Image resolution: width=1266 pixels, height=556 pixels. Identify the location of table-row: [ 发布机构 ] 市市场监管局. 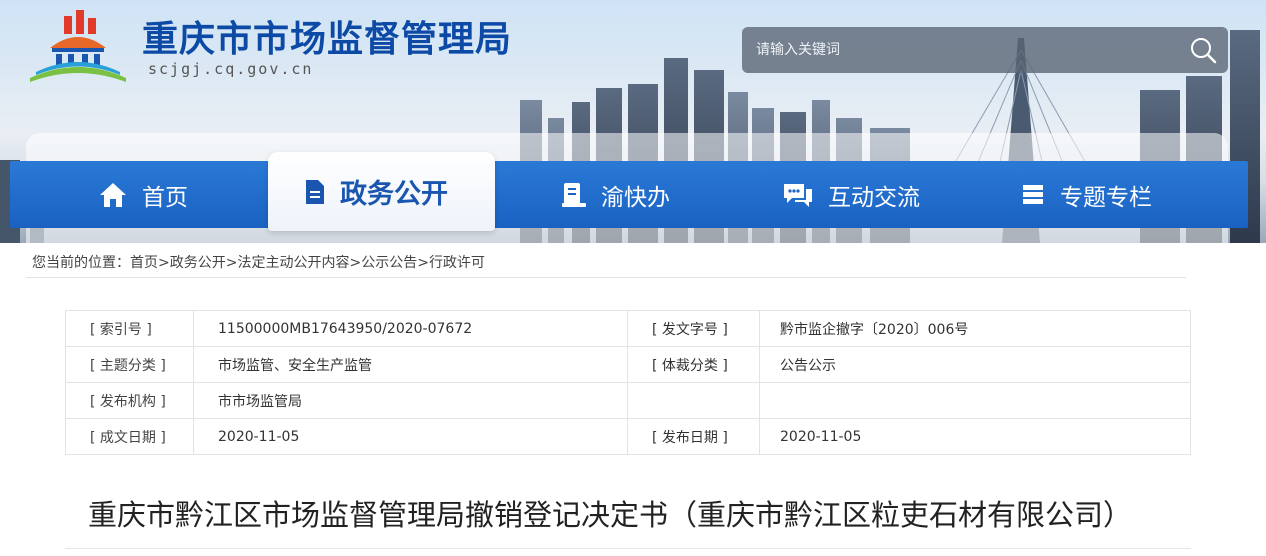
(628, 400).